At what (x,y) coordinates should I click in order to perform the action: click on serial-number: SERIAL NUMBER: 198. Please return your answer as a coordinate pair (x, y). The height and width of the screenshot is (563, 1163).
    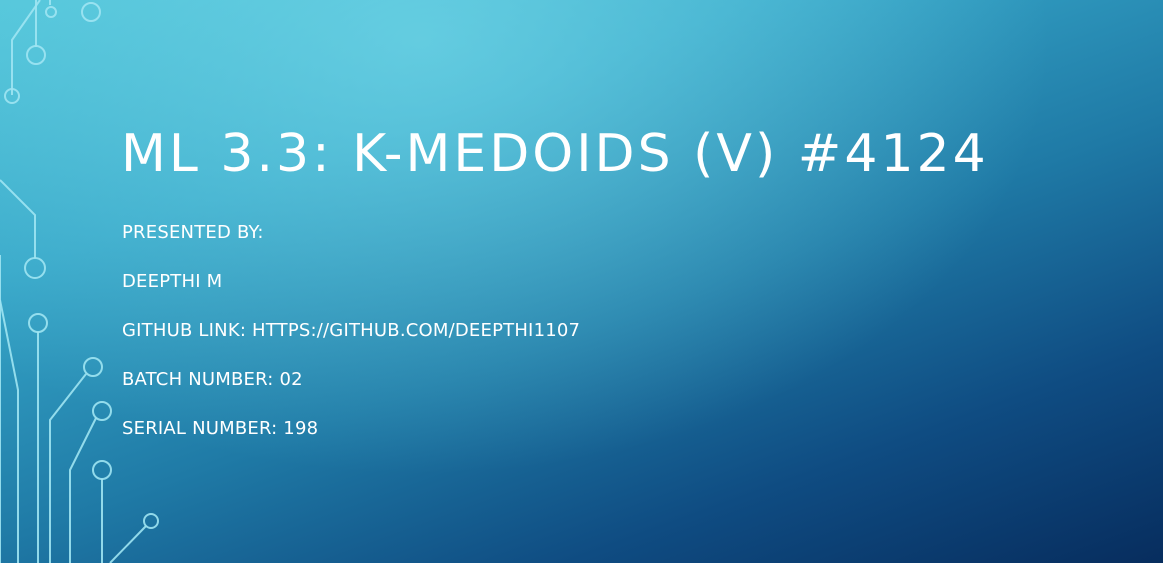
    Looking at the image, I should click on (220, 428).